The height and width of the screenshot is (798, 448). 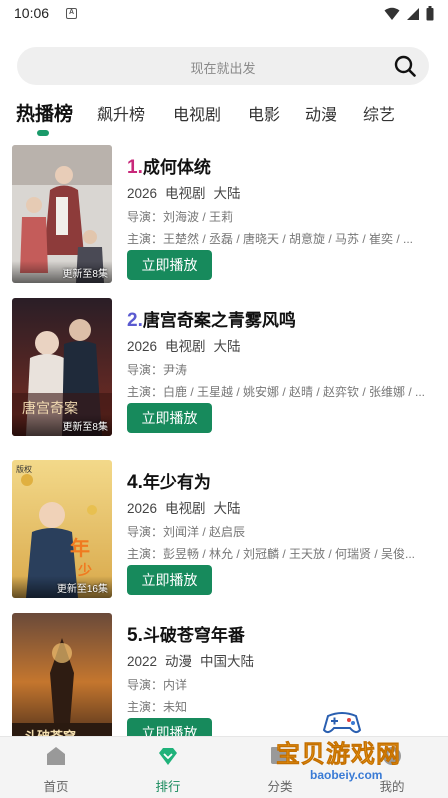 I want to click on nav-home: 首页, so click(x=56, y=770).